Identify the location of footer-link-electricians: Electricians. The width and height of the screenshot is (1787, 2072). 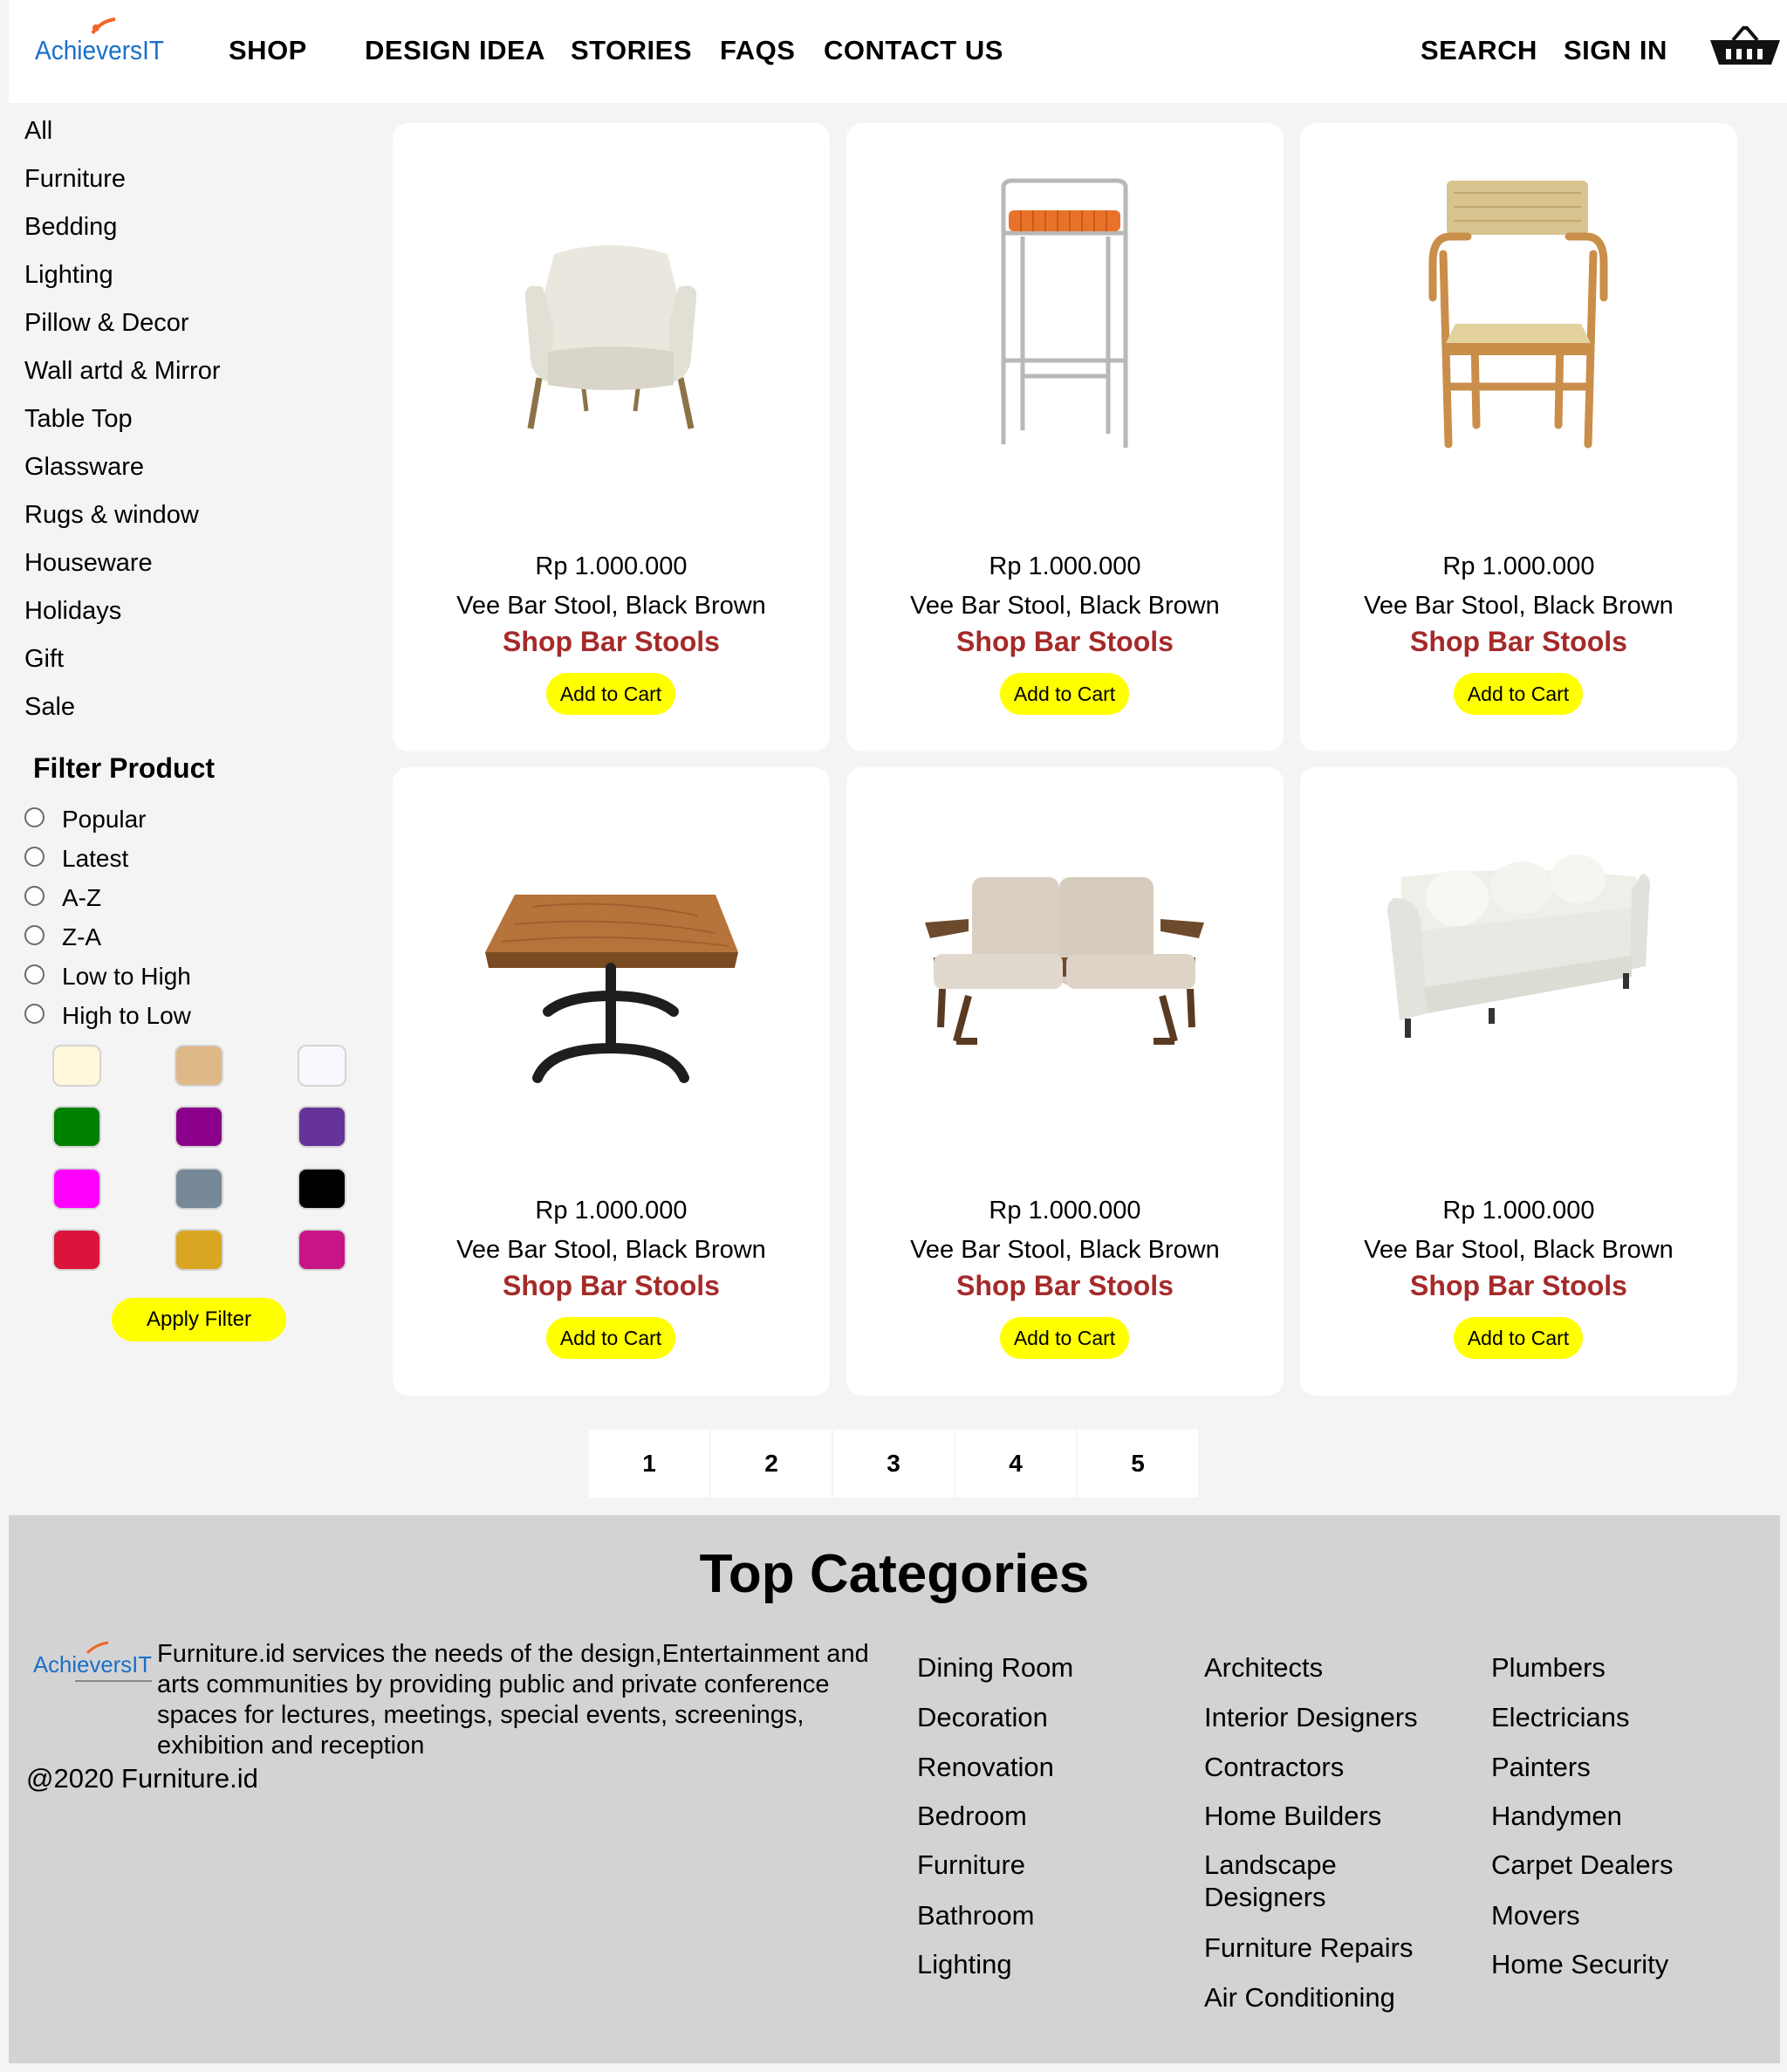
(1622, 1717).